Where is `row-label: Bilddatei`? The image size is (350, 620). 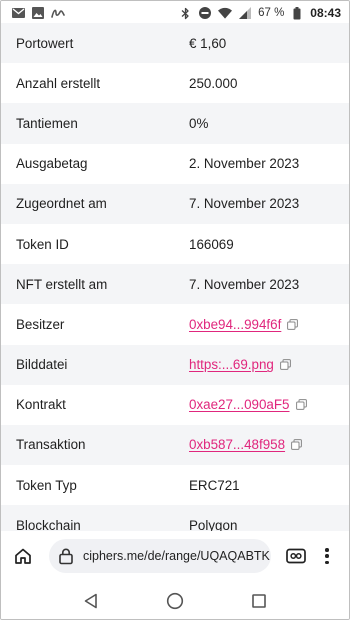
row-label: Bilddatei is located at coordinates (42, 365).